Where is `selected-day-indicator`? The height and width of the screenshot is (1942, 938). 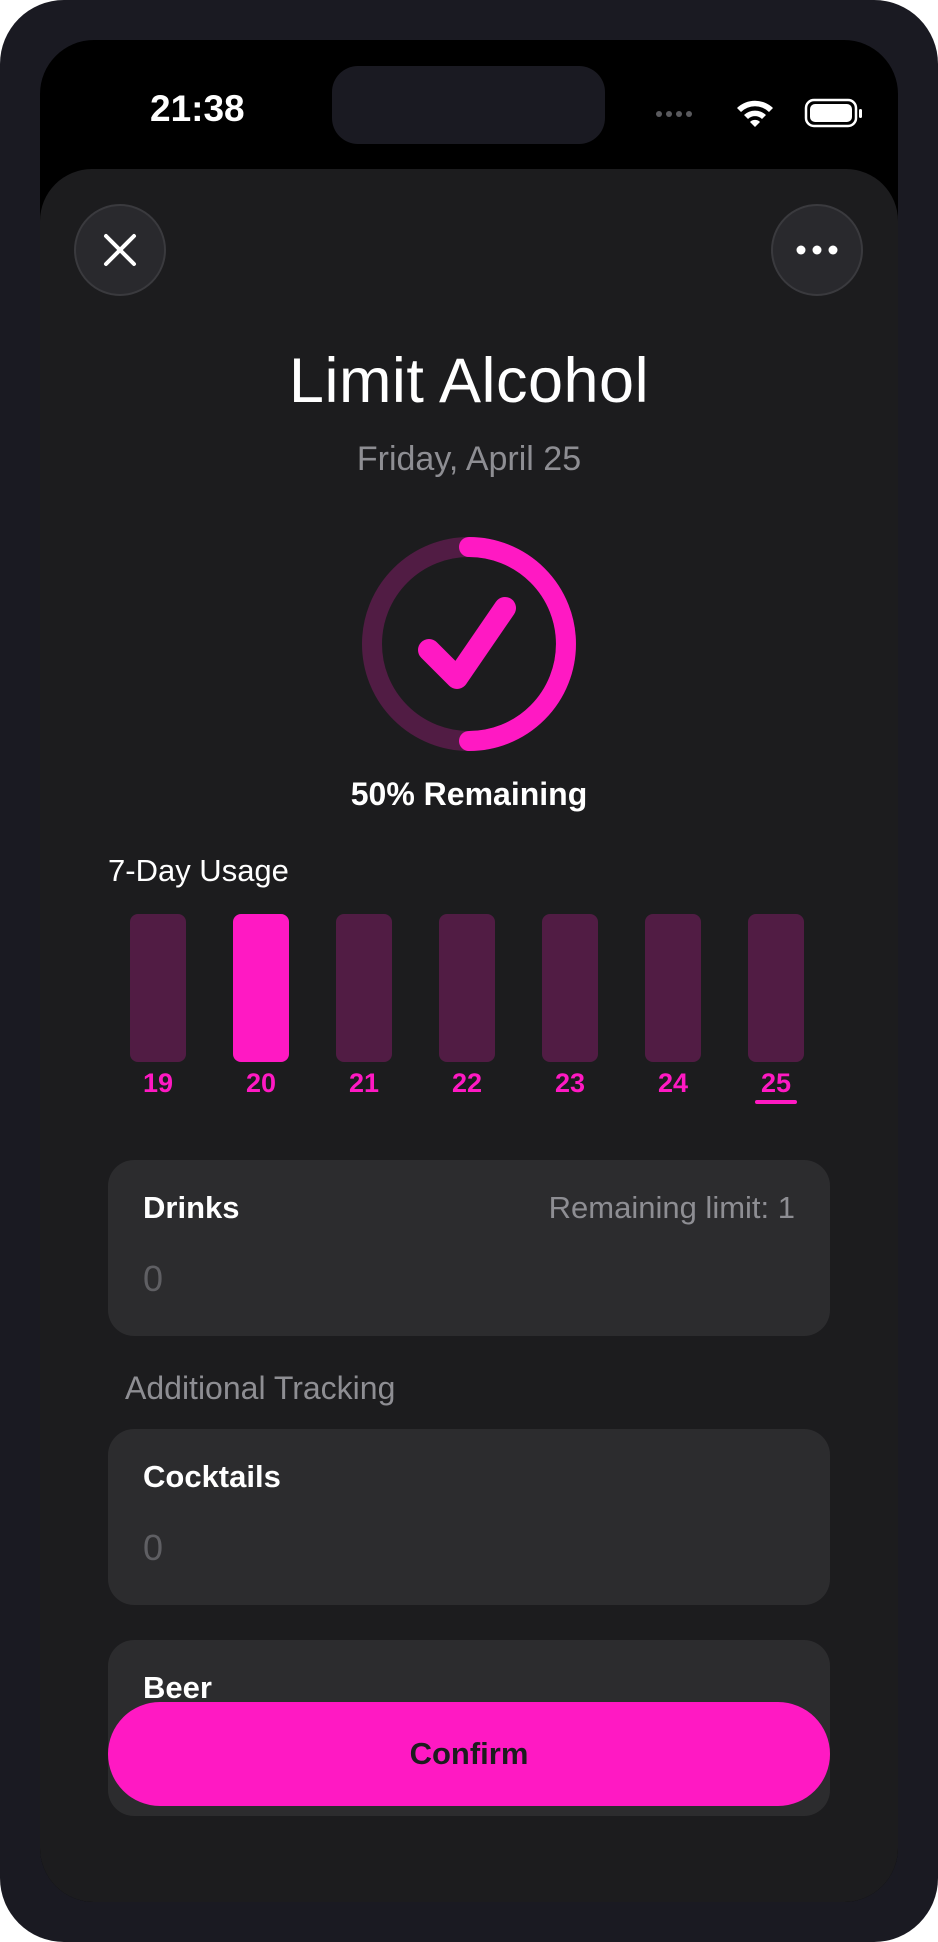
selected-day-indicator is located at coordinates (776, 1102).